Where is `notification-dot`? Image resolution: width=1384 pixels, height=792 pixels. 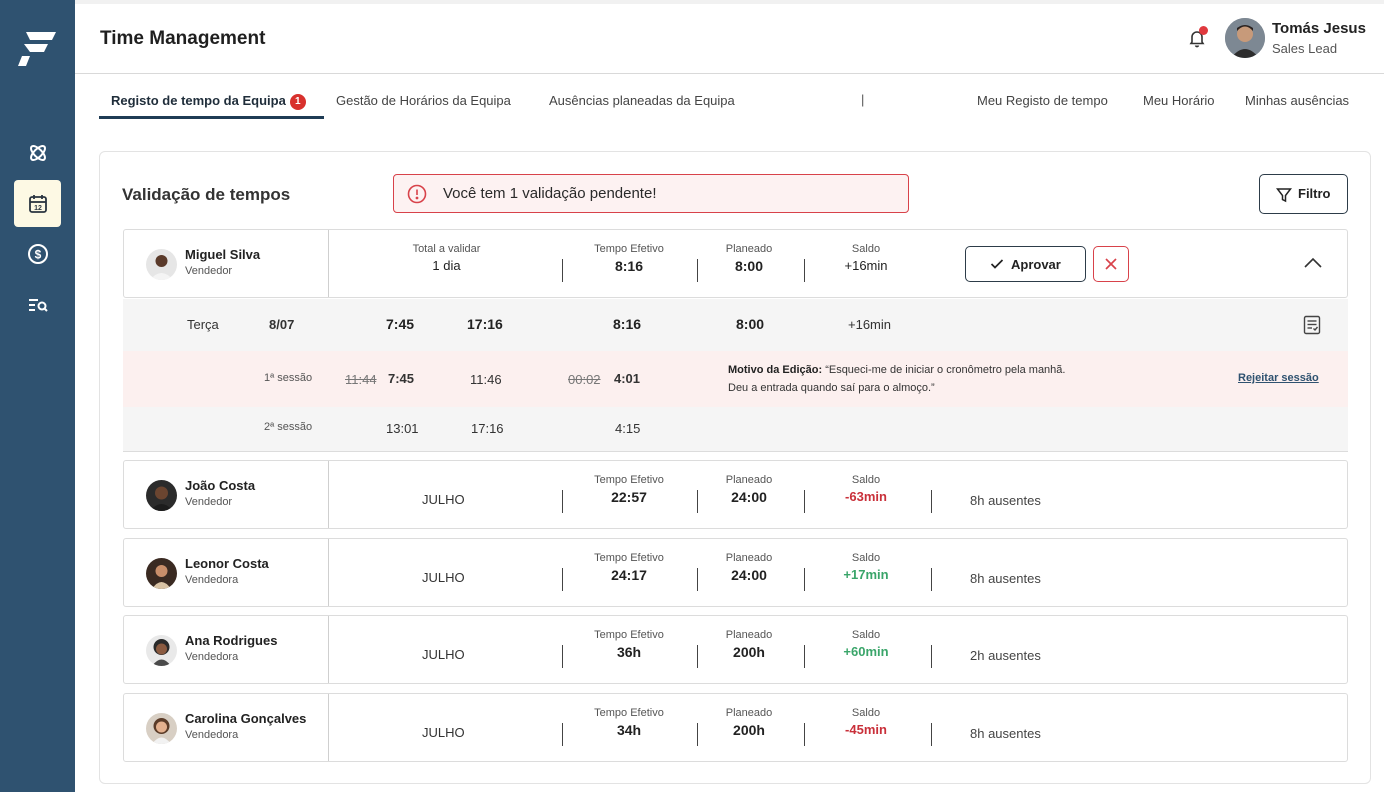
notification-dot is located at coordinates (1203, 30).